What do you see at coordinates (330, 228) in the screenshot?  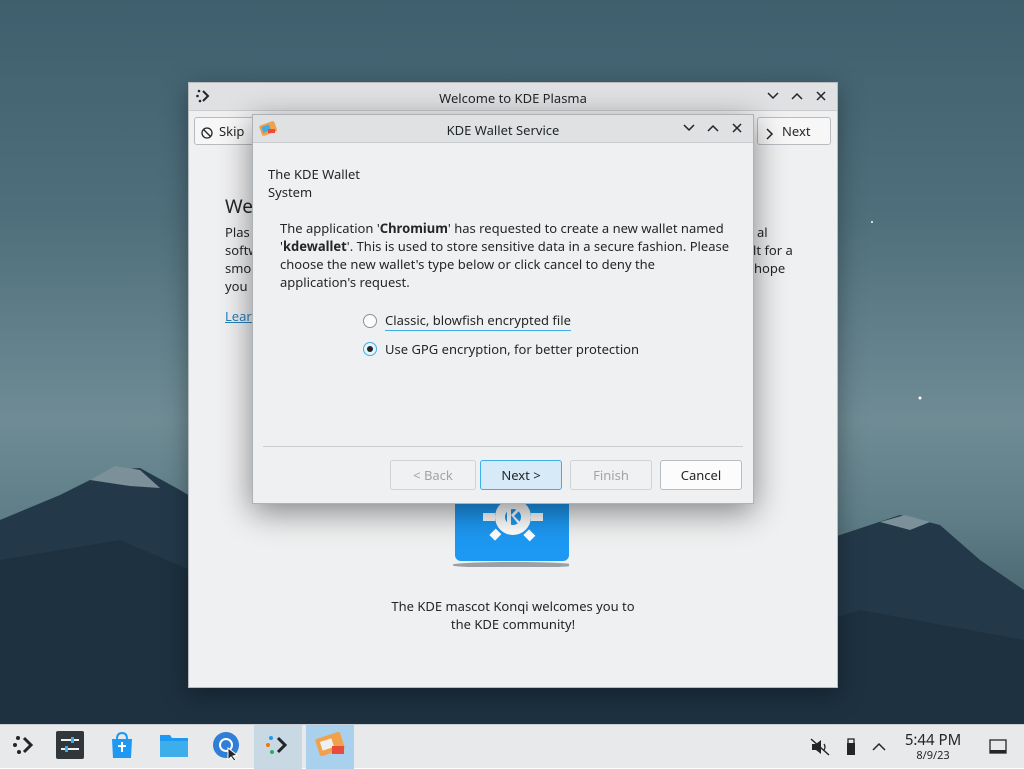 I see `message-text: The application '` at bounding box center [330, 228].